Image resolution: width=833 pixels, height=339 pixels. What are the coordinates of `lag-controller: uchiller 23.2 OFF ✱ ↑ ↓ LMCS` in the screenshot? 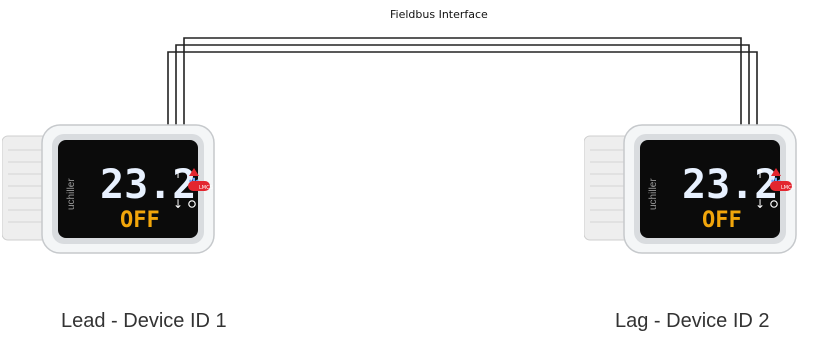 It's located at (691, 189).